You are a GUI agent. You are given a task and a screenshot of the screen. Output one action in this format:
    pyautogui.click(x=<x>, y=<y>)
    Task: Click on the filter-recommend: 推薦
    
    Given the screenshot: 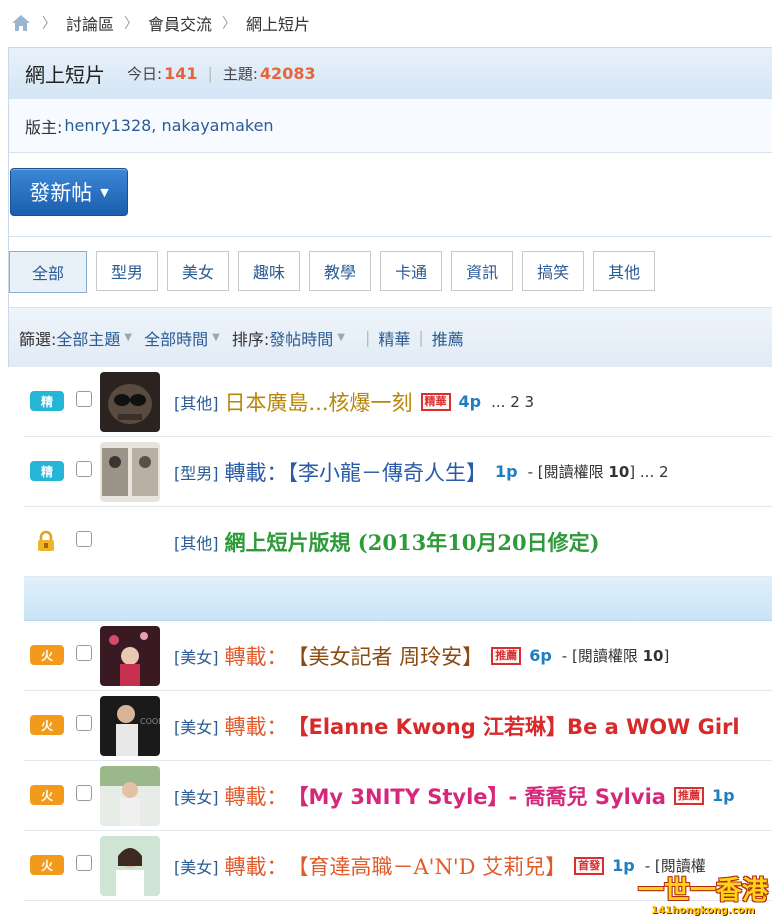 What is the action you would take?
    pyautogui.click(x=448, y=338)
    